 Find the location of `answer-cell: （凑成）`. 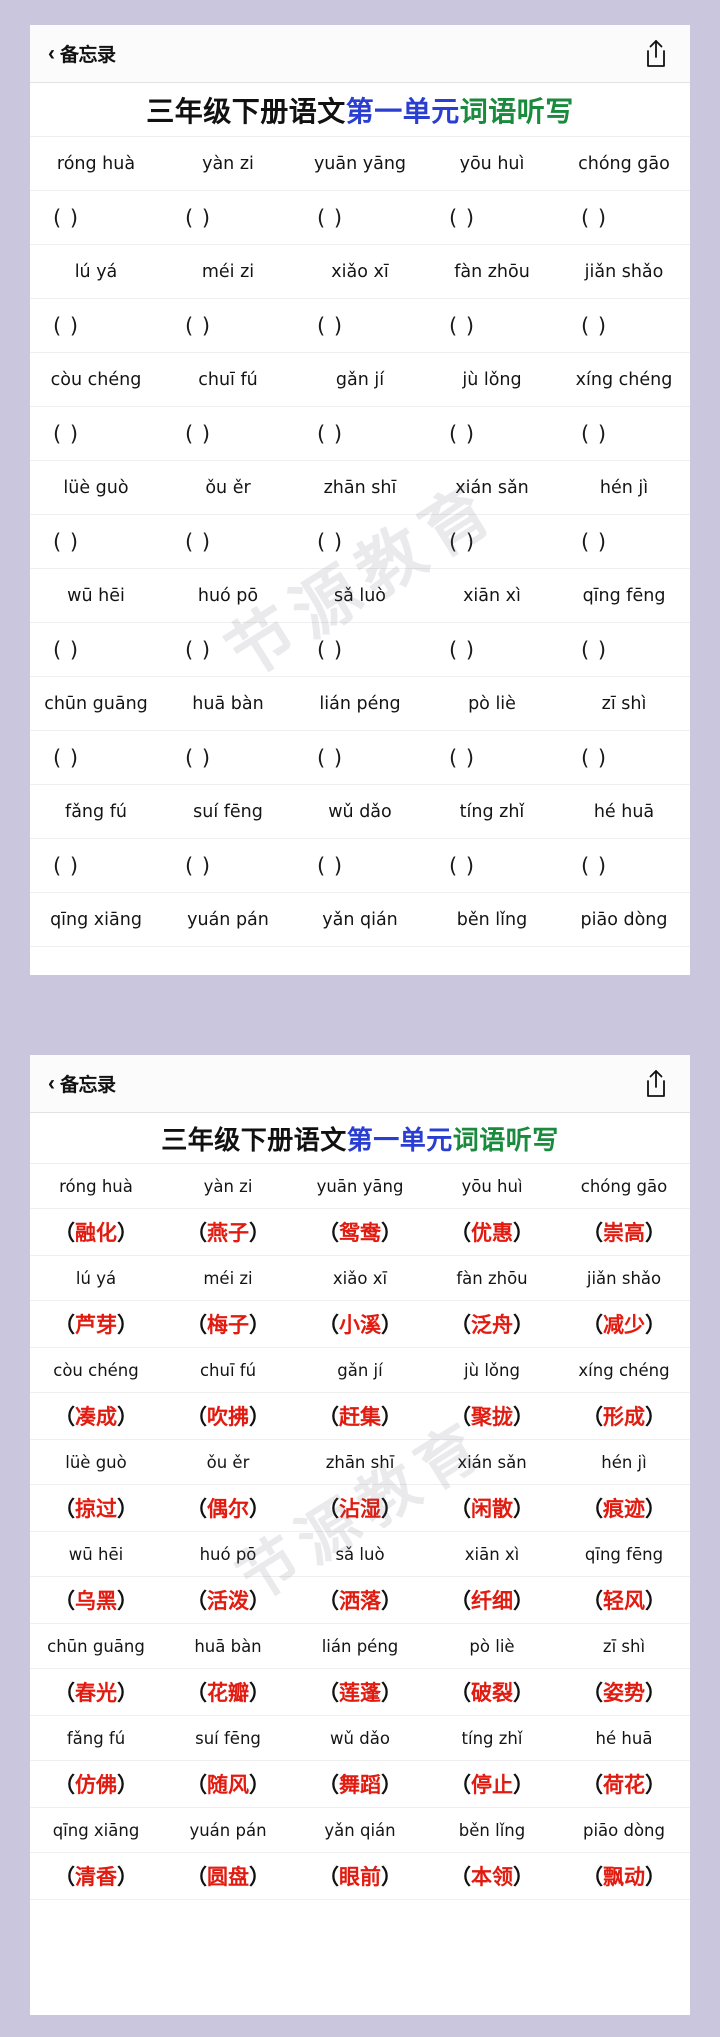

answer-cell: （凑成） is located at coordinates (96, 1416).